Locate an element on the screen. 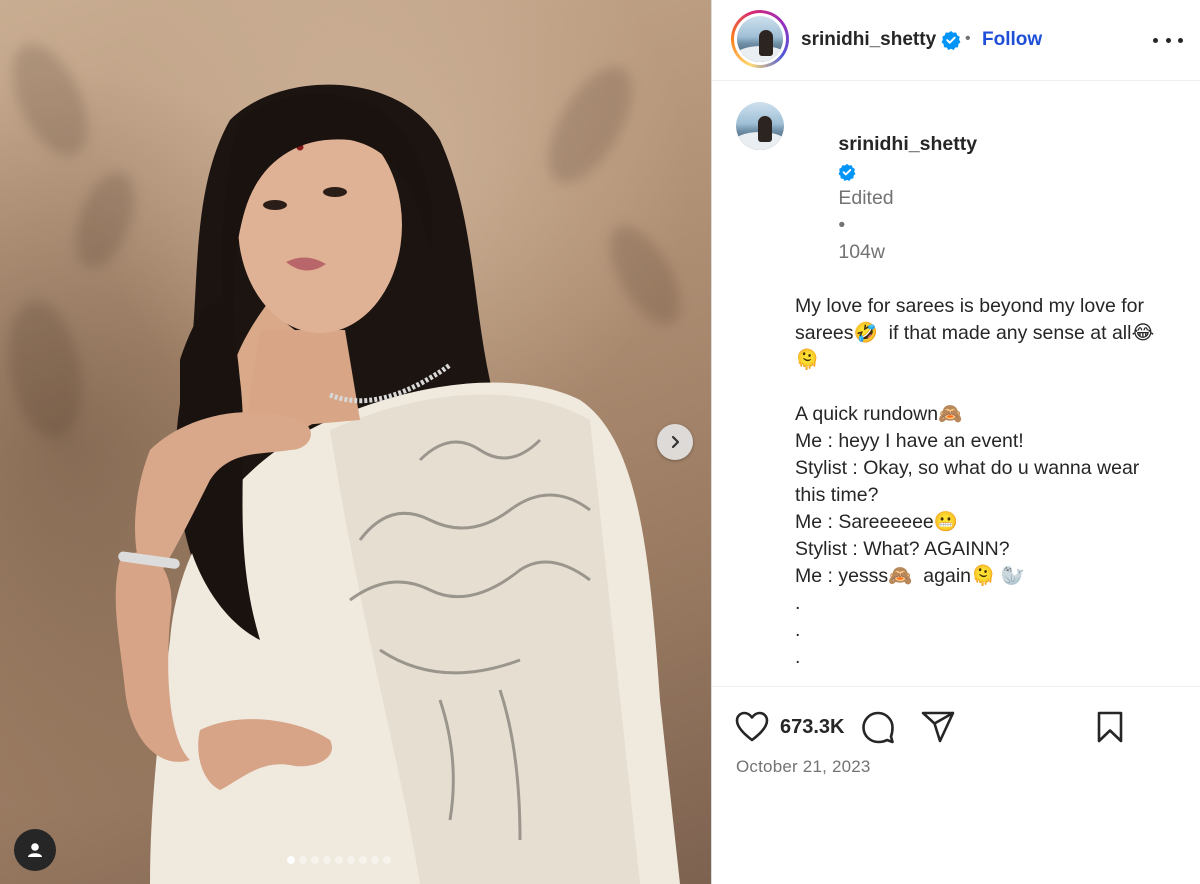 The image size is (1200, 884). comment-button is located at coordinates (878, 727).